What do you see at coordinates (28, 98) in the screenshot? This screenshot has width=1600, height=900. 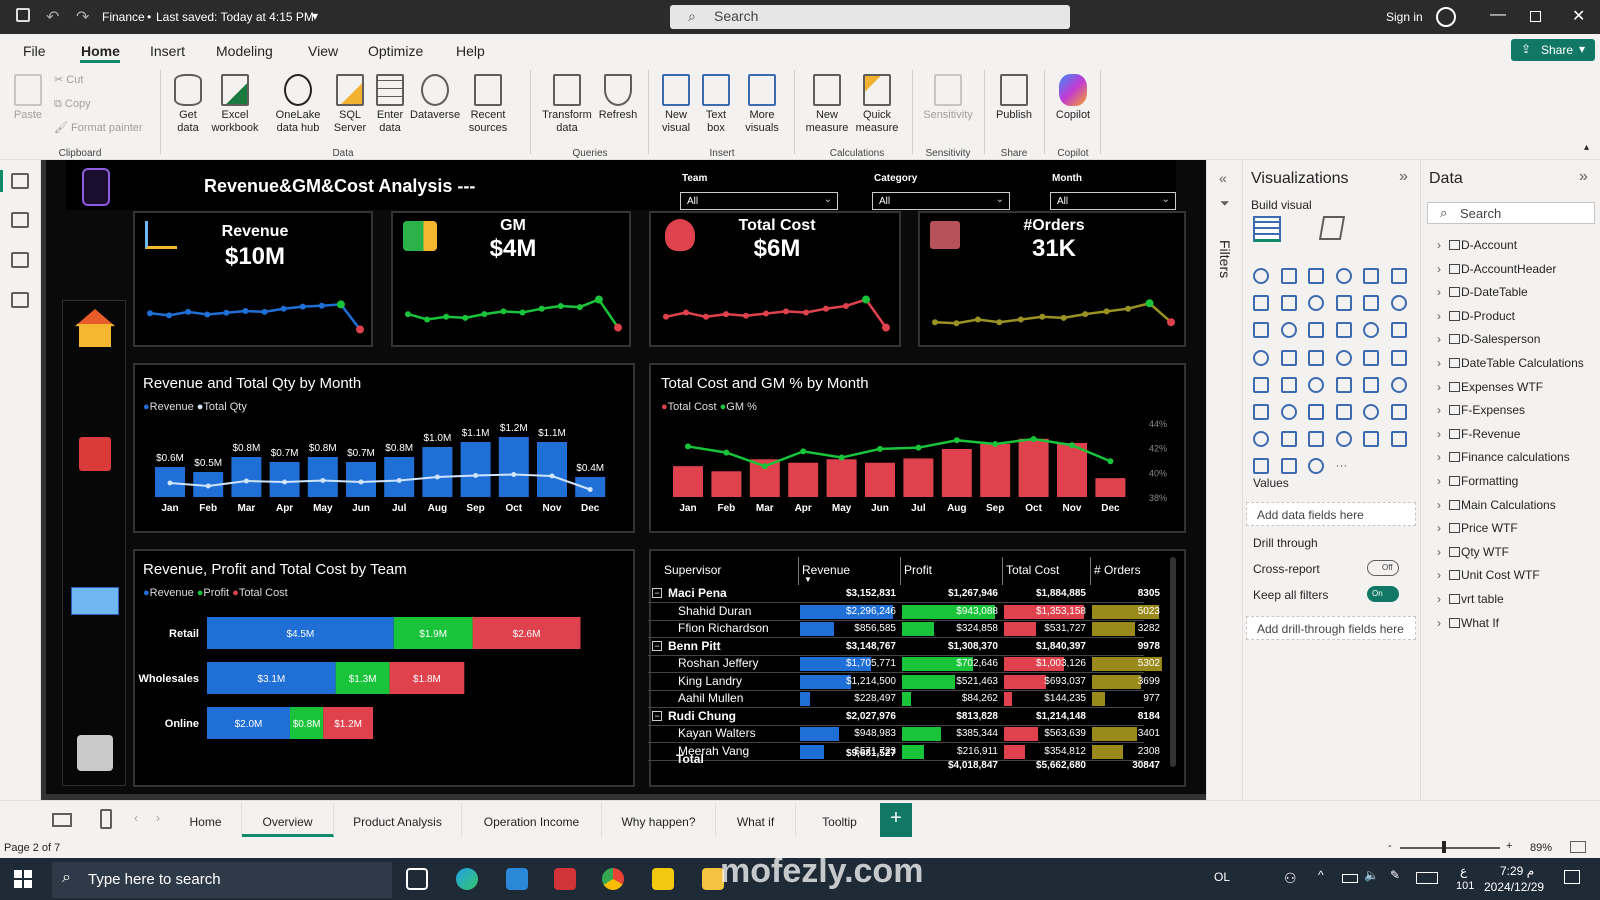 I see `paste-button: Paste` at bounding box center [28, 98].